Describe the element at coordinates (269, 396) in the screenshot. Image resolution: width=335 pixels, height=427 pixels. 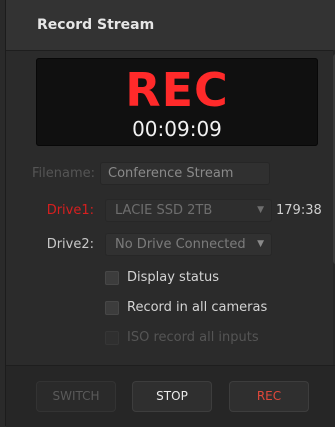
I see `rec-button: REC` at that location.